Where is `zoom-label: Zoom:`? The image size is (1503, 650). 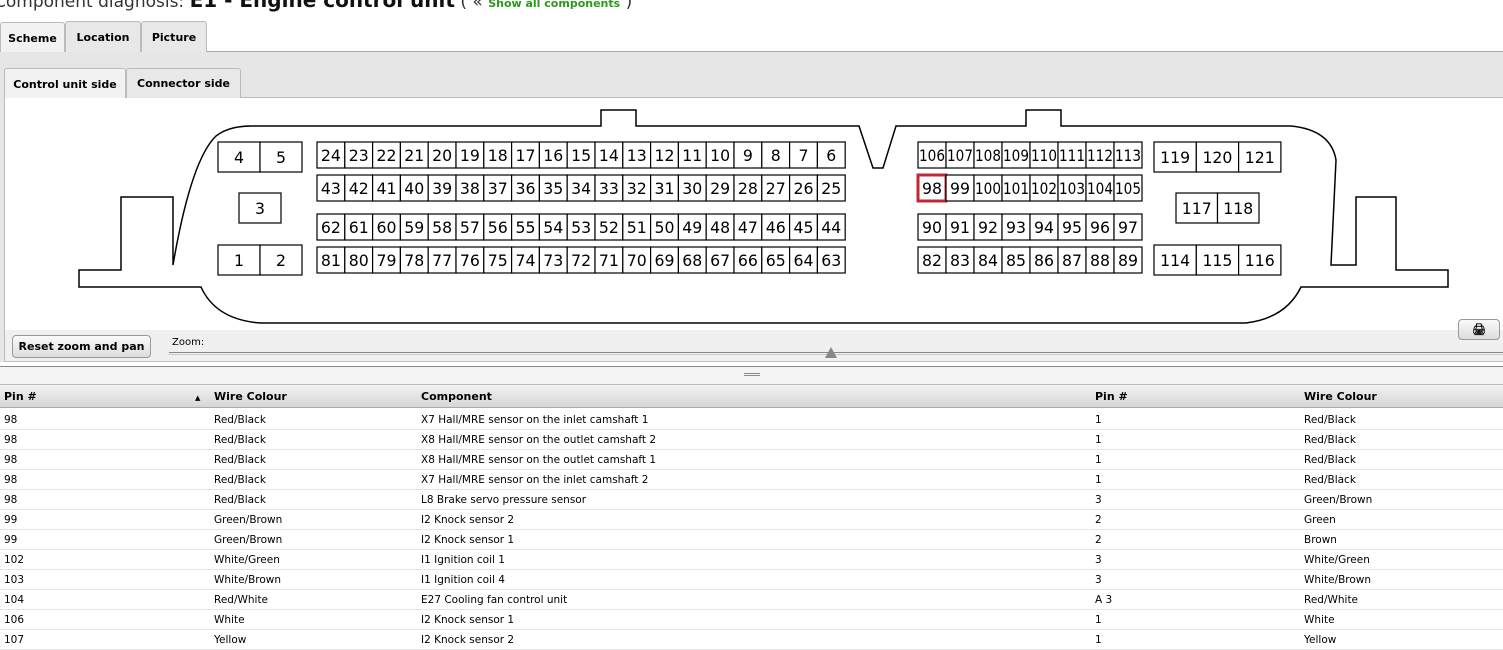
zoom-label: Zoom: is located at coordinates (188, 342).